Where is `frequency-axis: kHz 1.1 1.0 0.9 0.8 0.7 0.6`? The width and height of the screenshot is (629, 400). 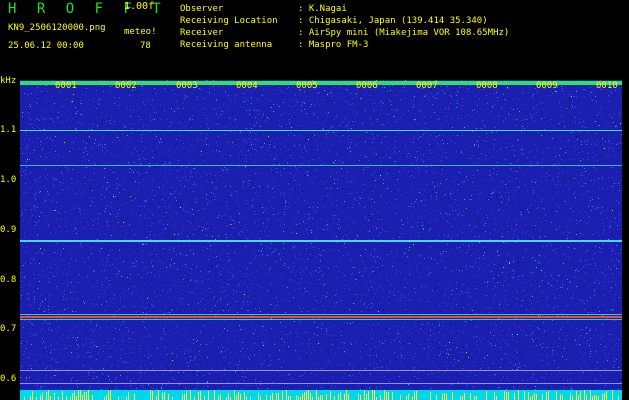
frequency-axis: kHz 1.1 1.0 0.9 0.8 0.7 0.6 is located at coordinates (10, 238).